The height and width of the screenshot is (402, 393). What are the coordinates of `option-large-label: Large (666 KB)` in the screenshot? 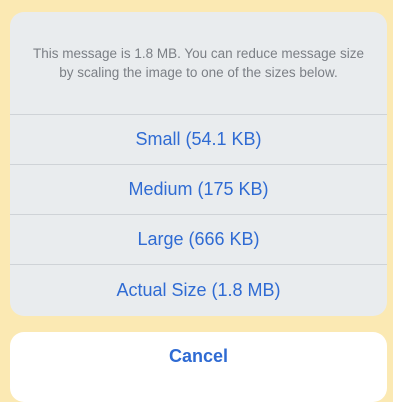 It's located at (198, 239).